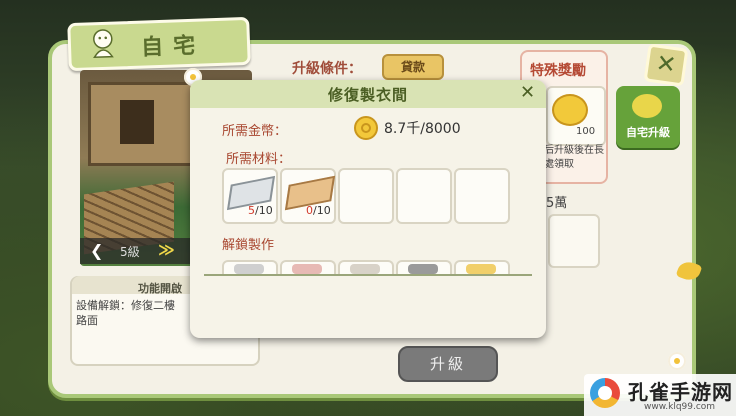 The height and width of the screenshot is (416, 736). What do you see at coordinates (166, 249) in the screenshot?
I see `next-level-button: ≫` at bounding box center [166, 249].